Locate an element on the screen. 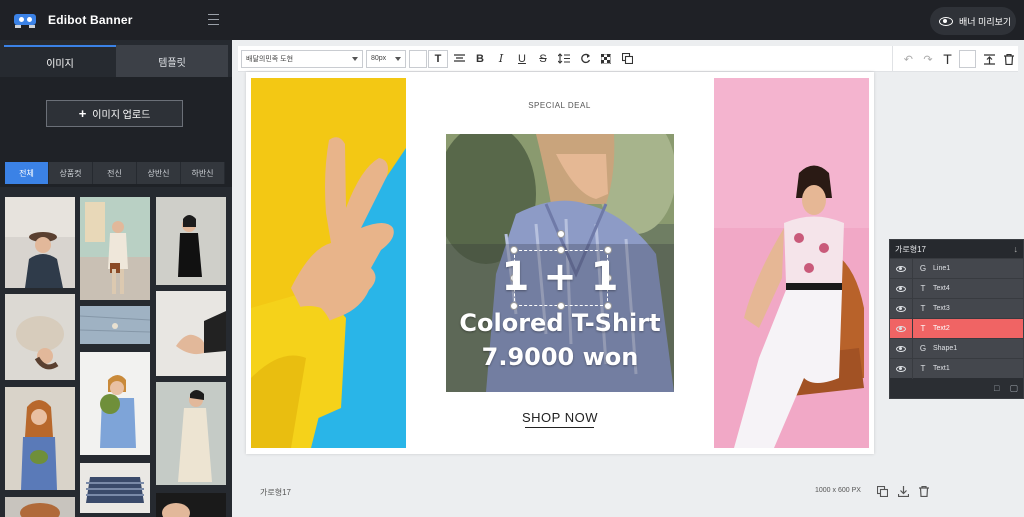  layer-row: T Text3 is located at coordinates (956, 308).